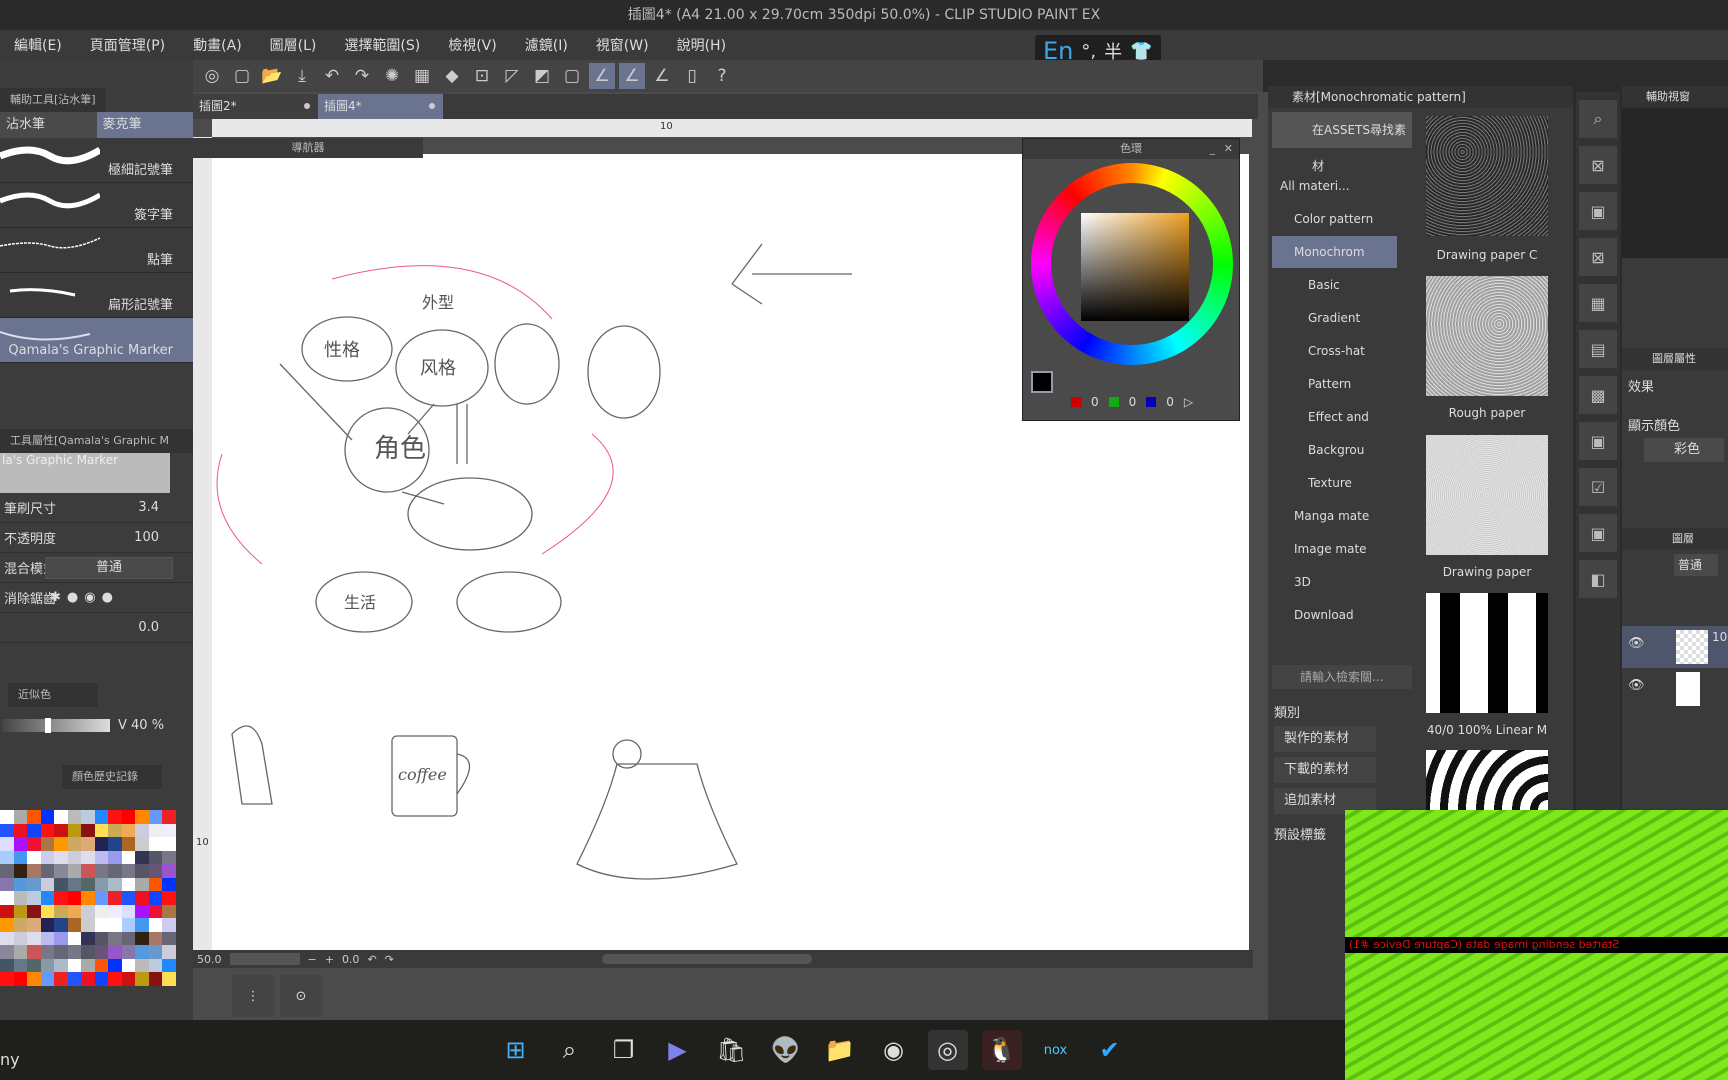 This screenshot has width=1728, height=1080. Describe the element at coordinates (272, 76) in the screenshot. I see `open-icon: 📂` at that location.